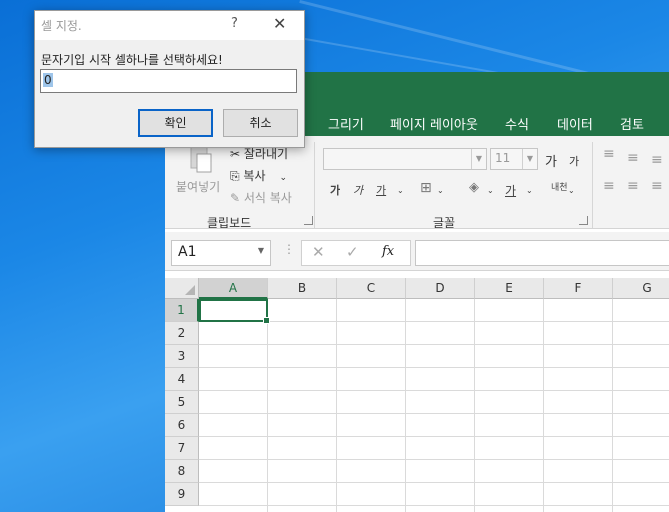  What do you see at coordinates (237, 176) in the screenshot?
I see `copy-icon: ⎘` at bounding box center [237, 176].